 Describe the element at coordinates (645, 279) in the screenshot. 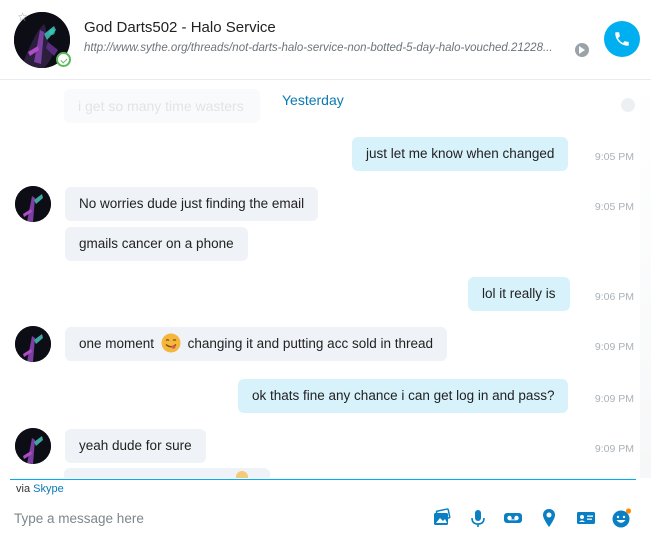

I see `scrollbar` at that location.